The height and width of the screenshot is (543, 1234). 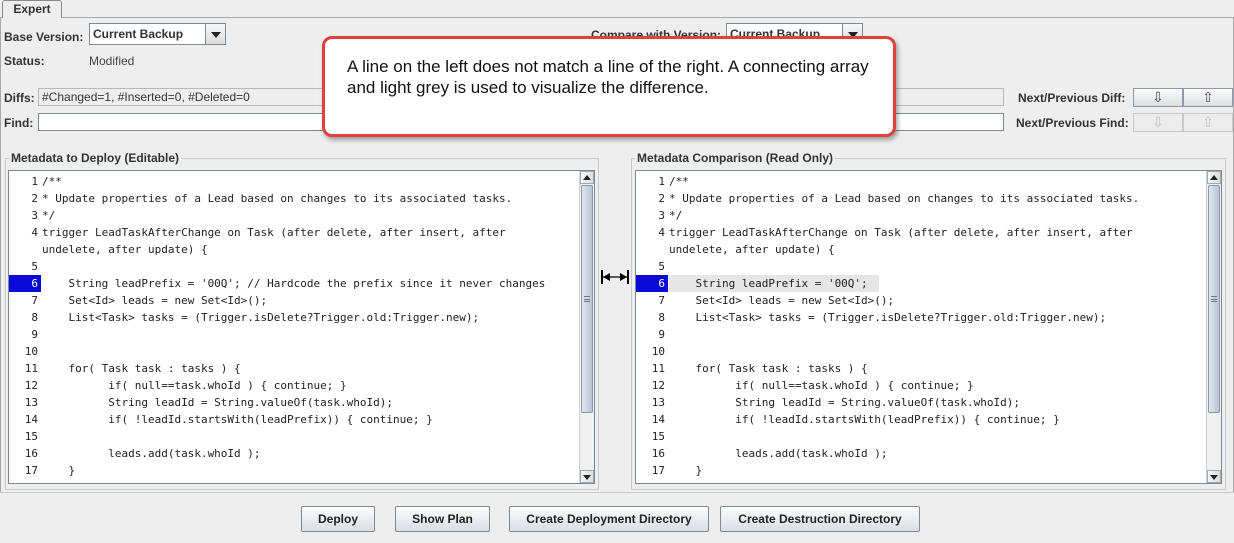 What do you see at coordinates (617, 9) in the screenshot?
I see `tab-strip: Expert` at bounding box center [617, 9].